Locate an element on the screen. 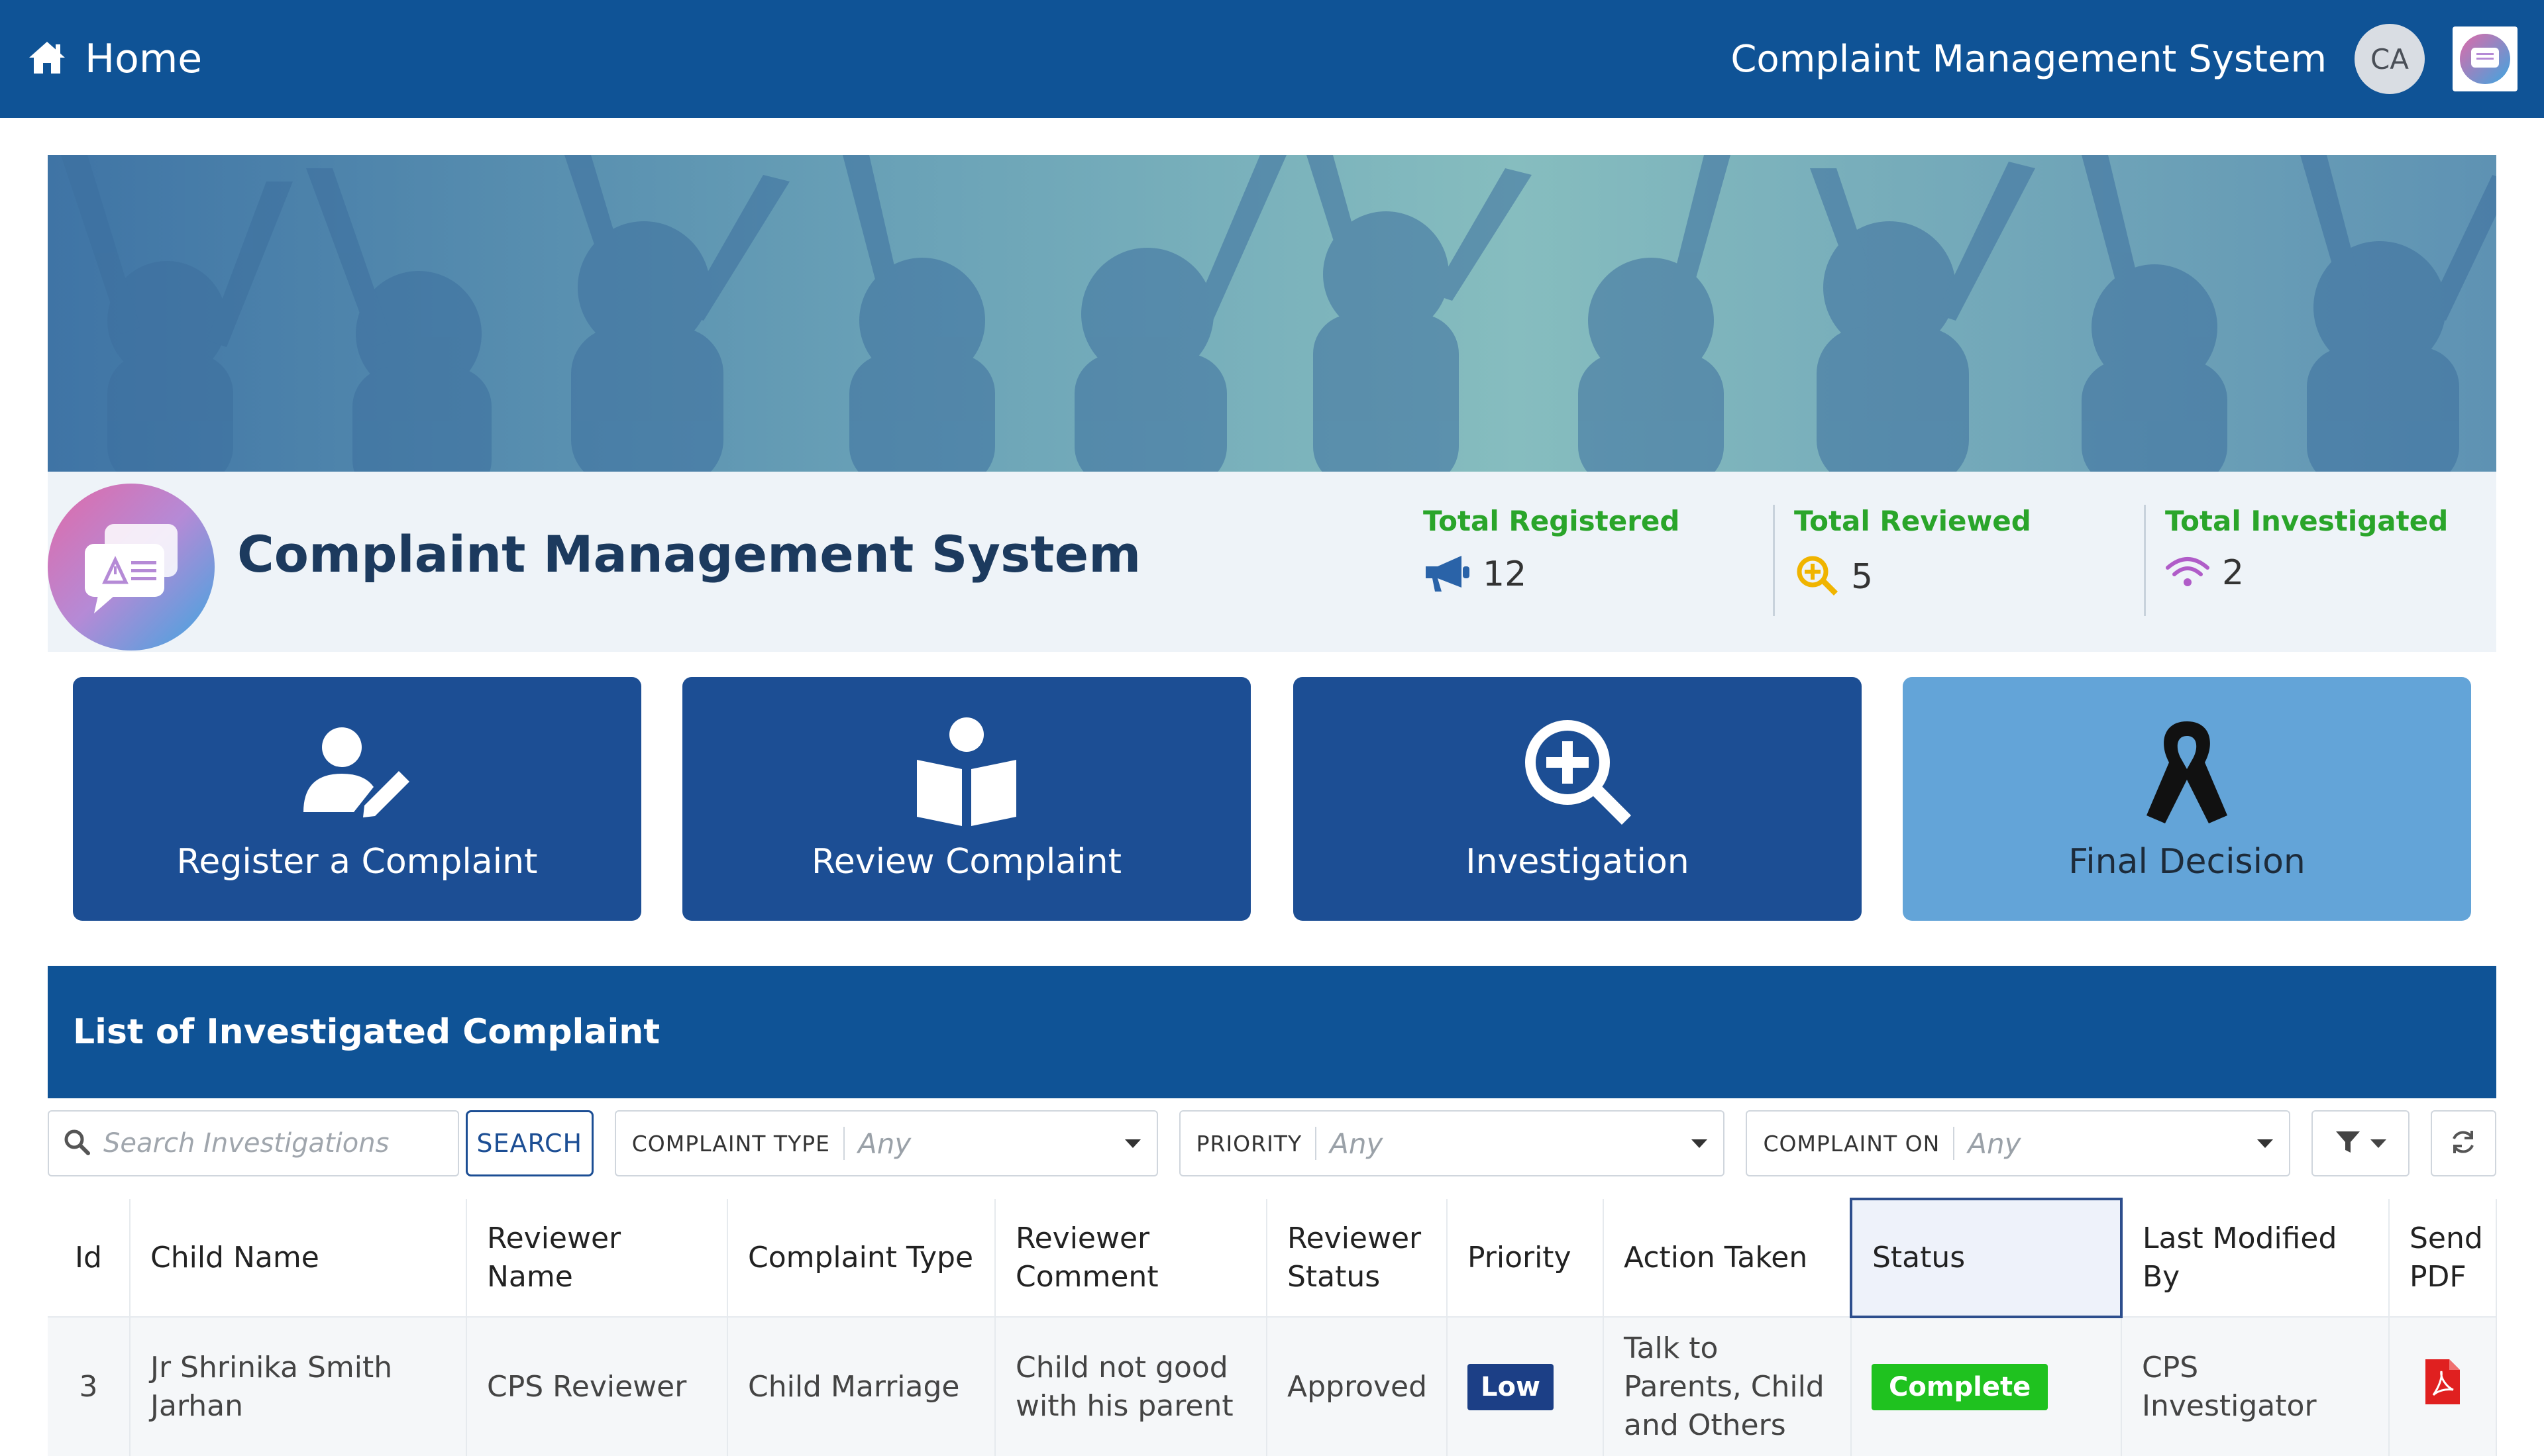  megaphone-icon is located at coordinates (1447, 574).